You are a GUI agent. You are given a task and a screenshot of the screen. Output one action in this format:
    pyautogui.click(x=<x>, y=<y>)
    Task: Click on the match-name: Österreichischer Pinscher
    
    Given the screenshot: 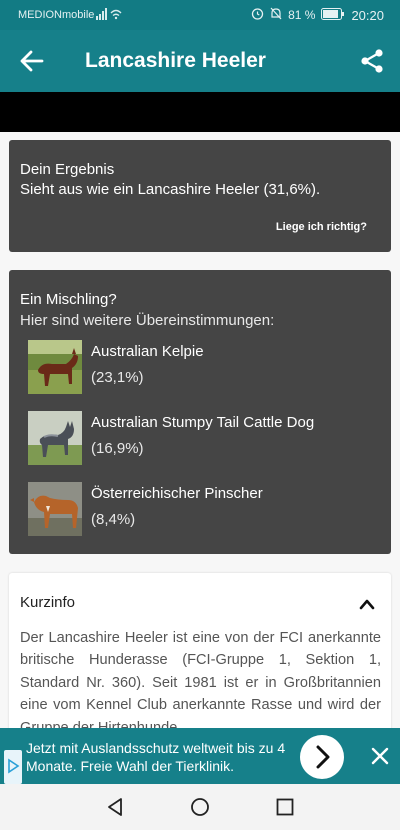 What is the action you would take?
    pyautogui.click(x=177, y=493)
    